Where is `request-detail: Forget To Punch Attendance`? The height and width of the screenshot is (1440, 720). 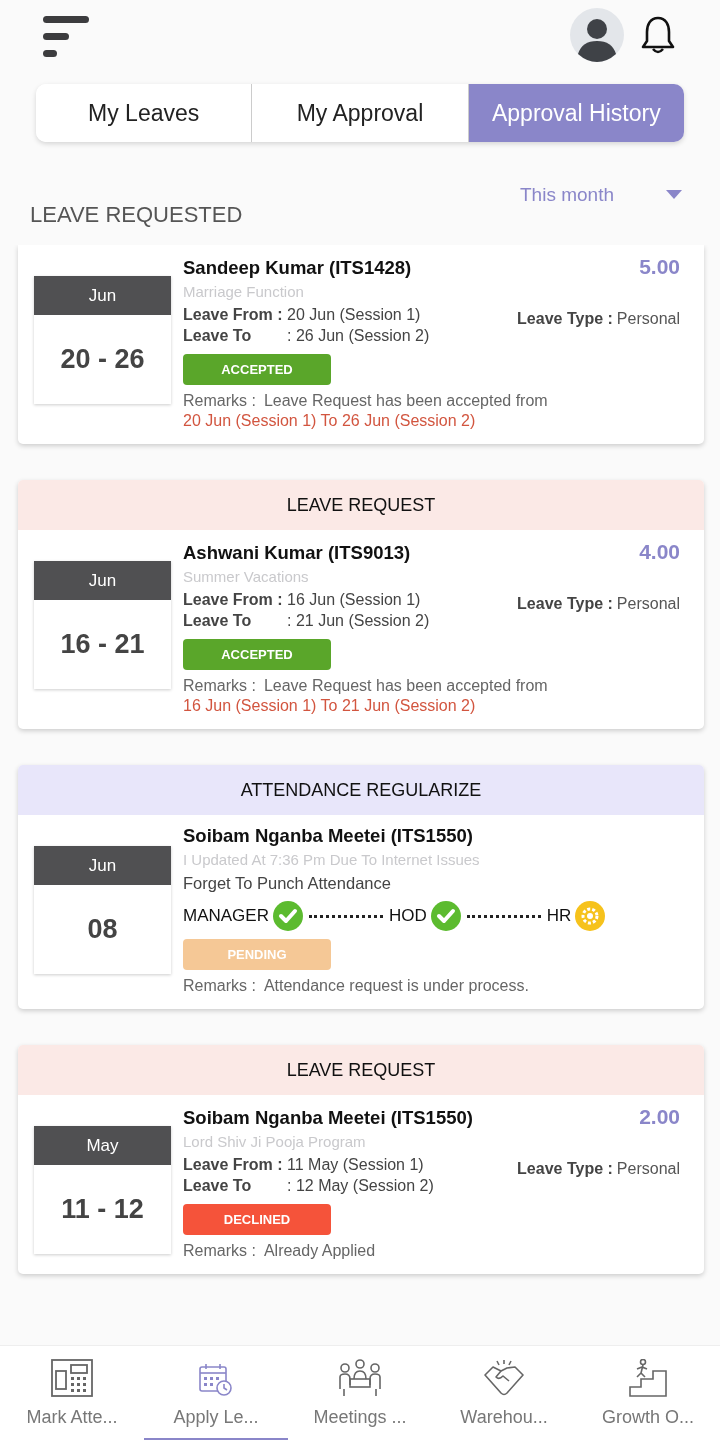 request-detail: Forget To Punch Attendance is located at coordinates (287, 883).